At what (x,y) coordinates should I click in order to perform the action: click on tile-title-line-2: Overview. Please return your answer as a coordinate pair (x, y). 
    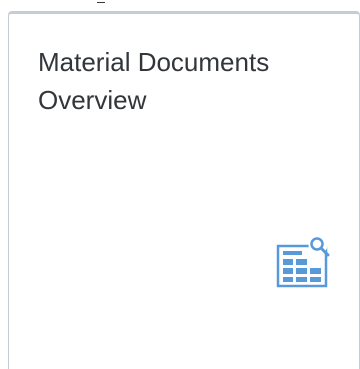
    Looking at the image, I should click on (92, 100).